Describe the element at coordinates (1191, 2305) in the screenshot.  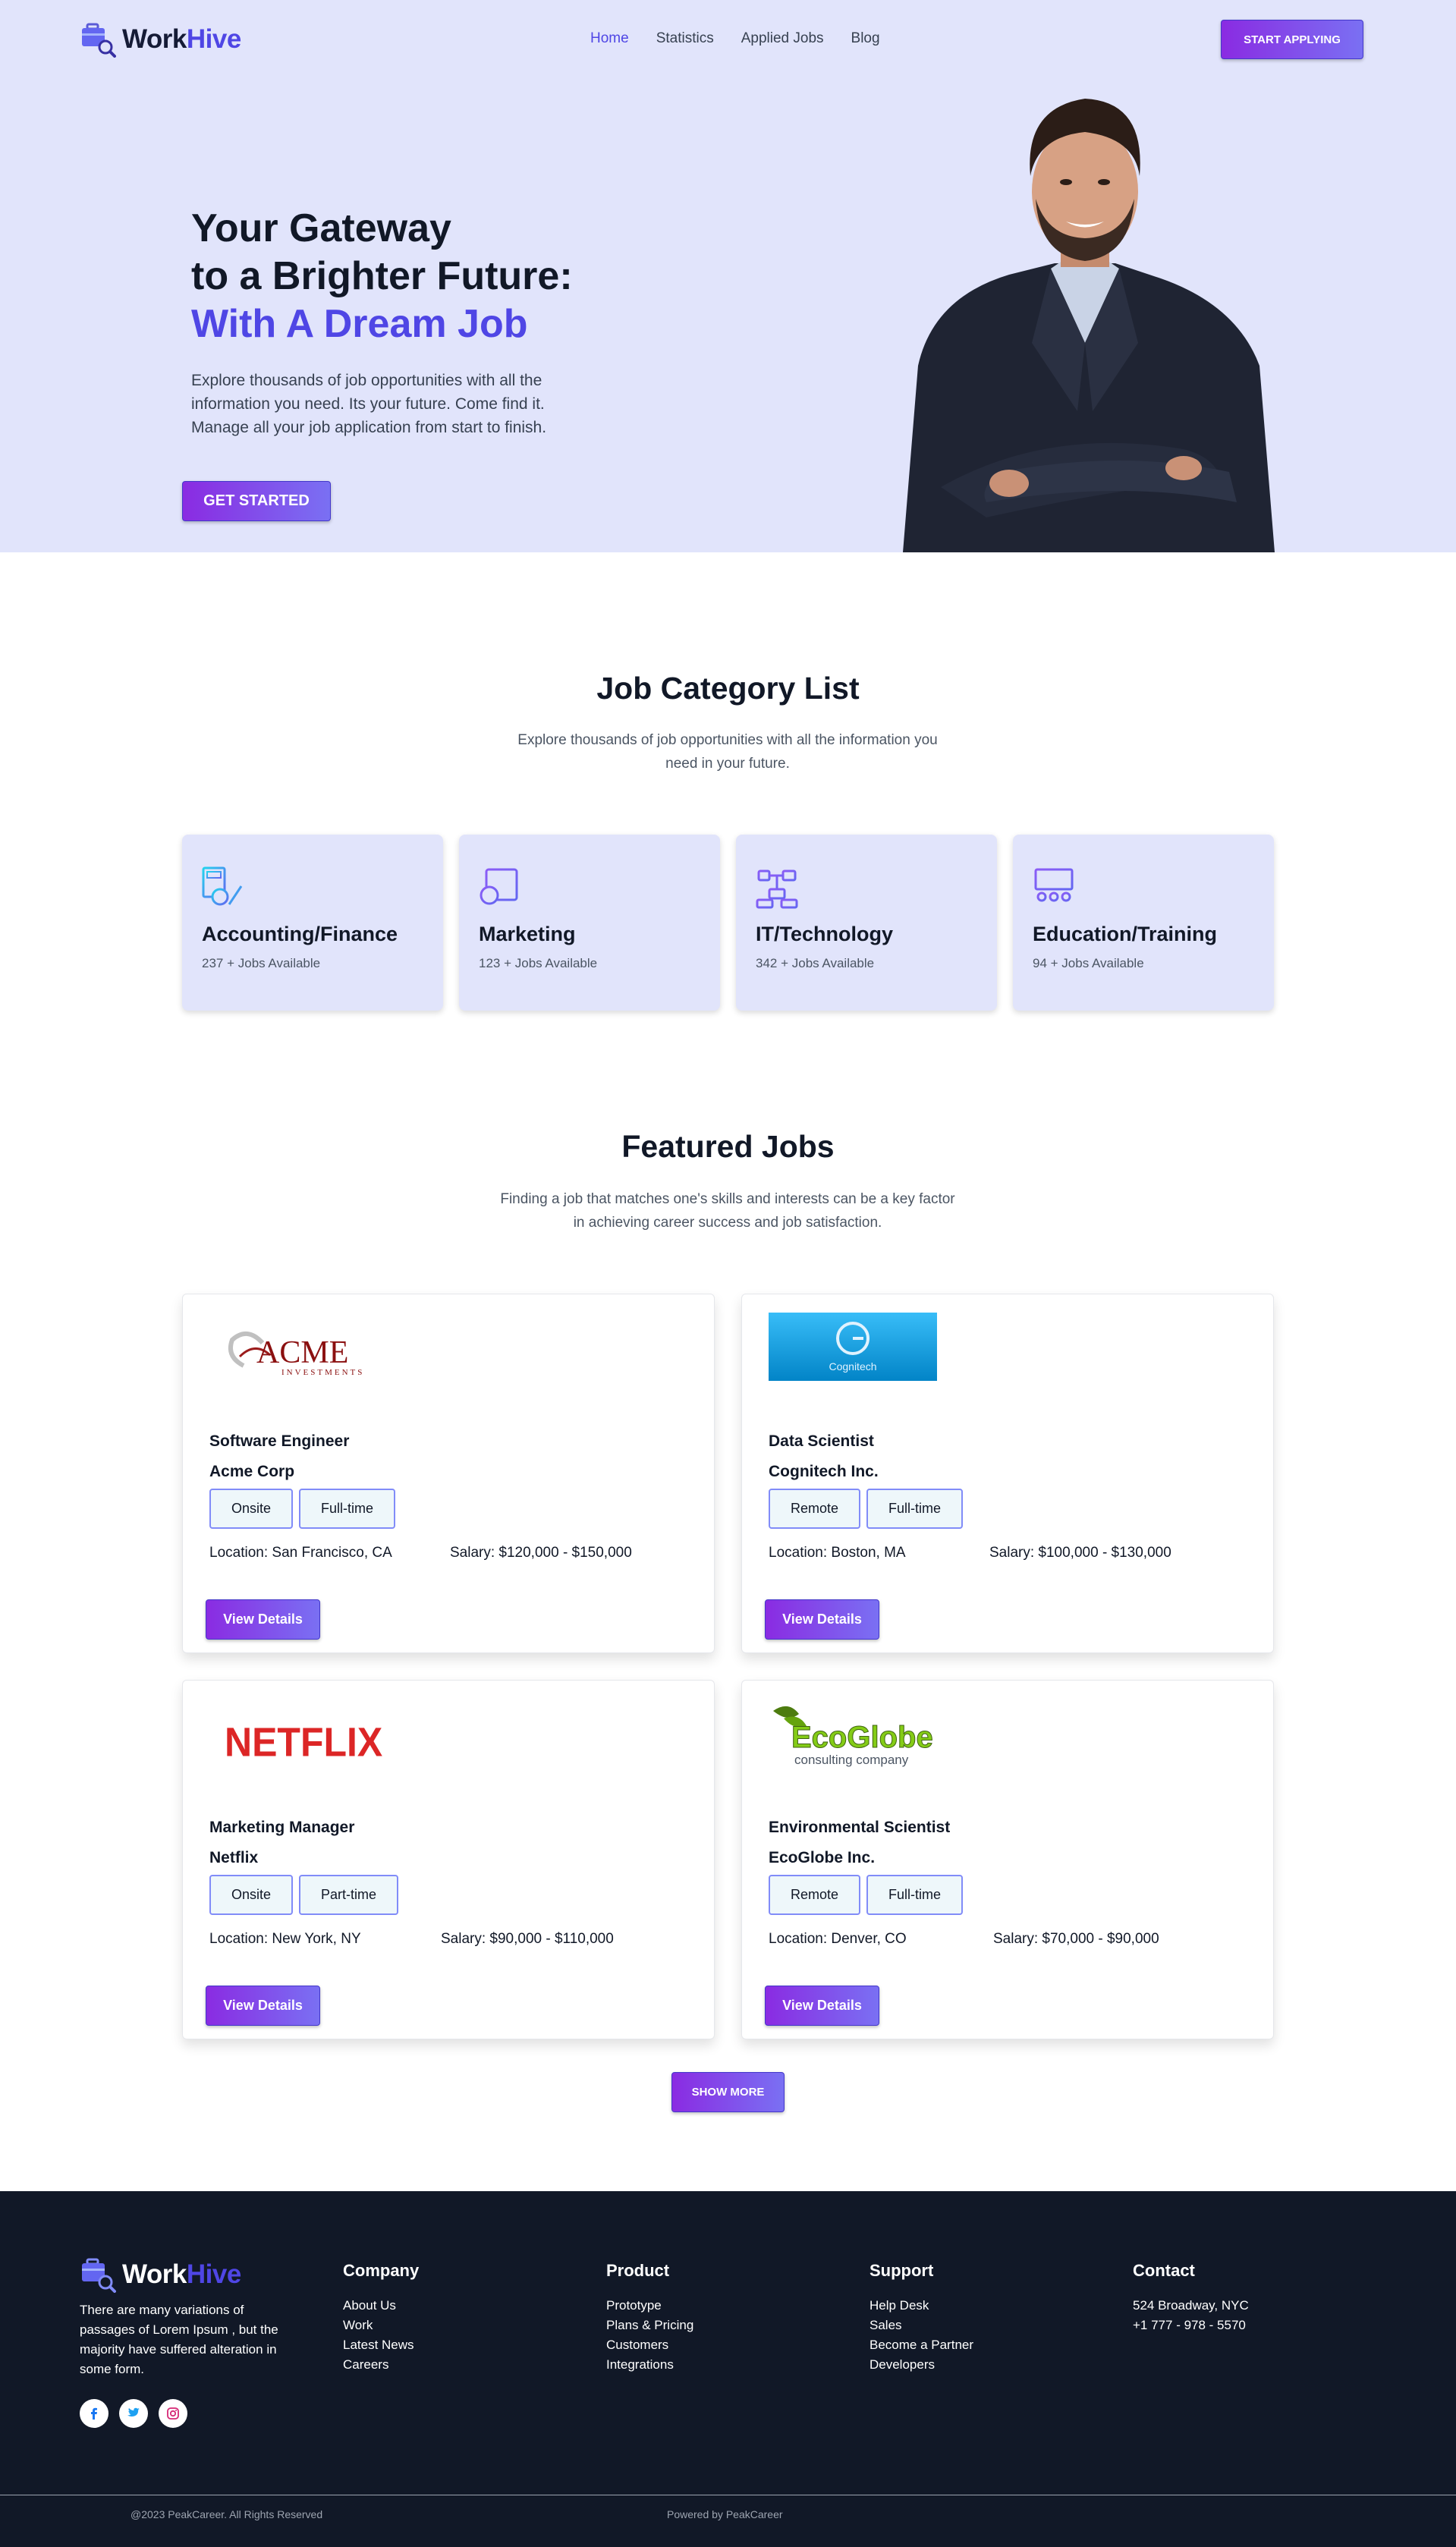
I see `footer-contact-address: 524 Broadway, NYC` at that location.